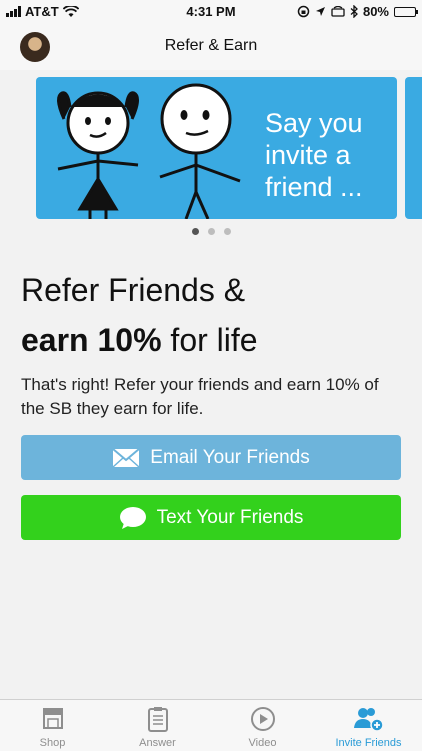 This screenshot has width=422, height=751. Describe the element at coordinates (211, 11) in the screenshot. I see `status-bar: AT&T 4:31 PM 80%` at that location.